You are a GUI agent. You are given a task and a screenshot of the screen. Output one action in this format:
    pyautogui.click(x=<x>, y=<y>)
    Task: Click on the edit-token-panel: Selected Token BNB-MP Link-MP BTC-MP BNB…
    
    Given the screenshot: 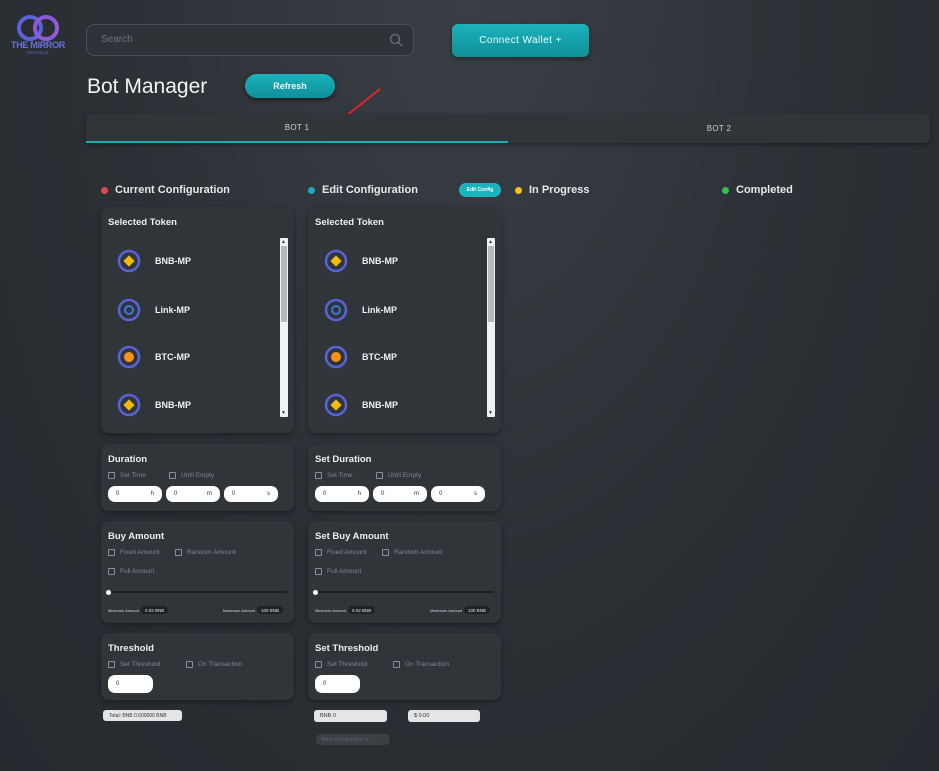 What is the action you would take?
    pyautogui.click(x=404, y=320)
    